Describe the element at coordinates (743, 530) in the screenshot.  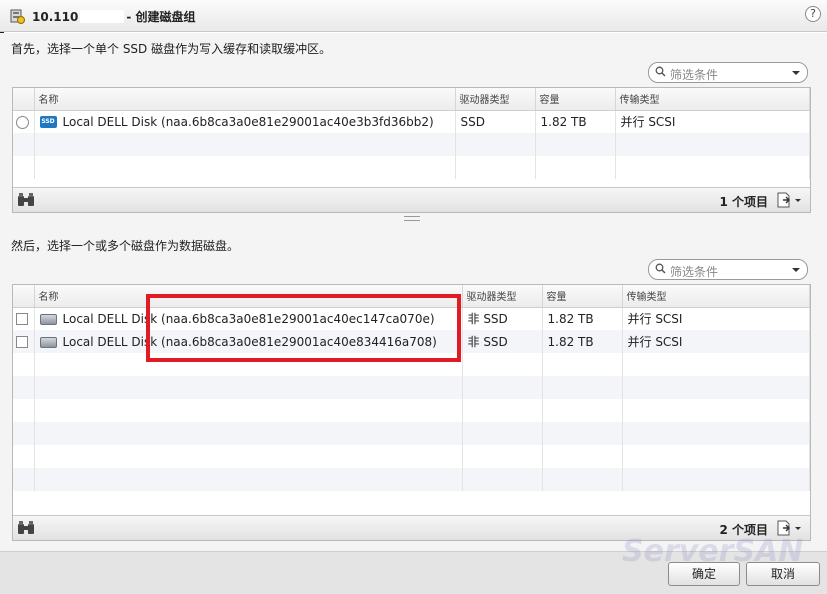
I see `item-count: 2 个项目` at that location.